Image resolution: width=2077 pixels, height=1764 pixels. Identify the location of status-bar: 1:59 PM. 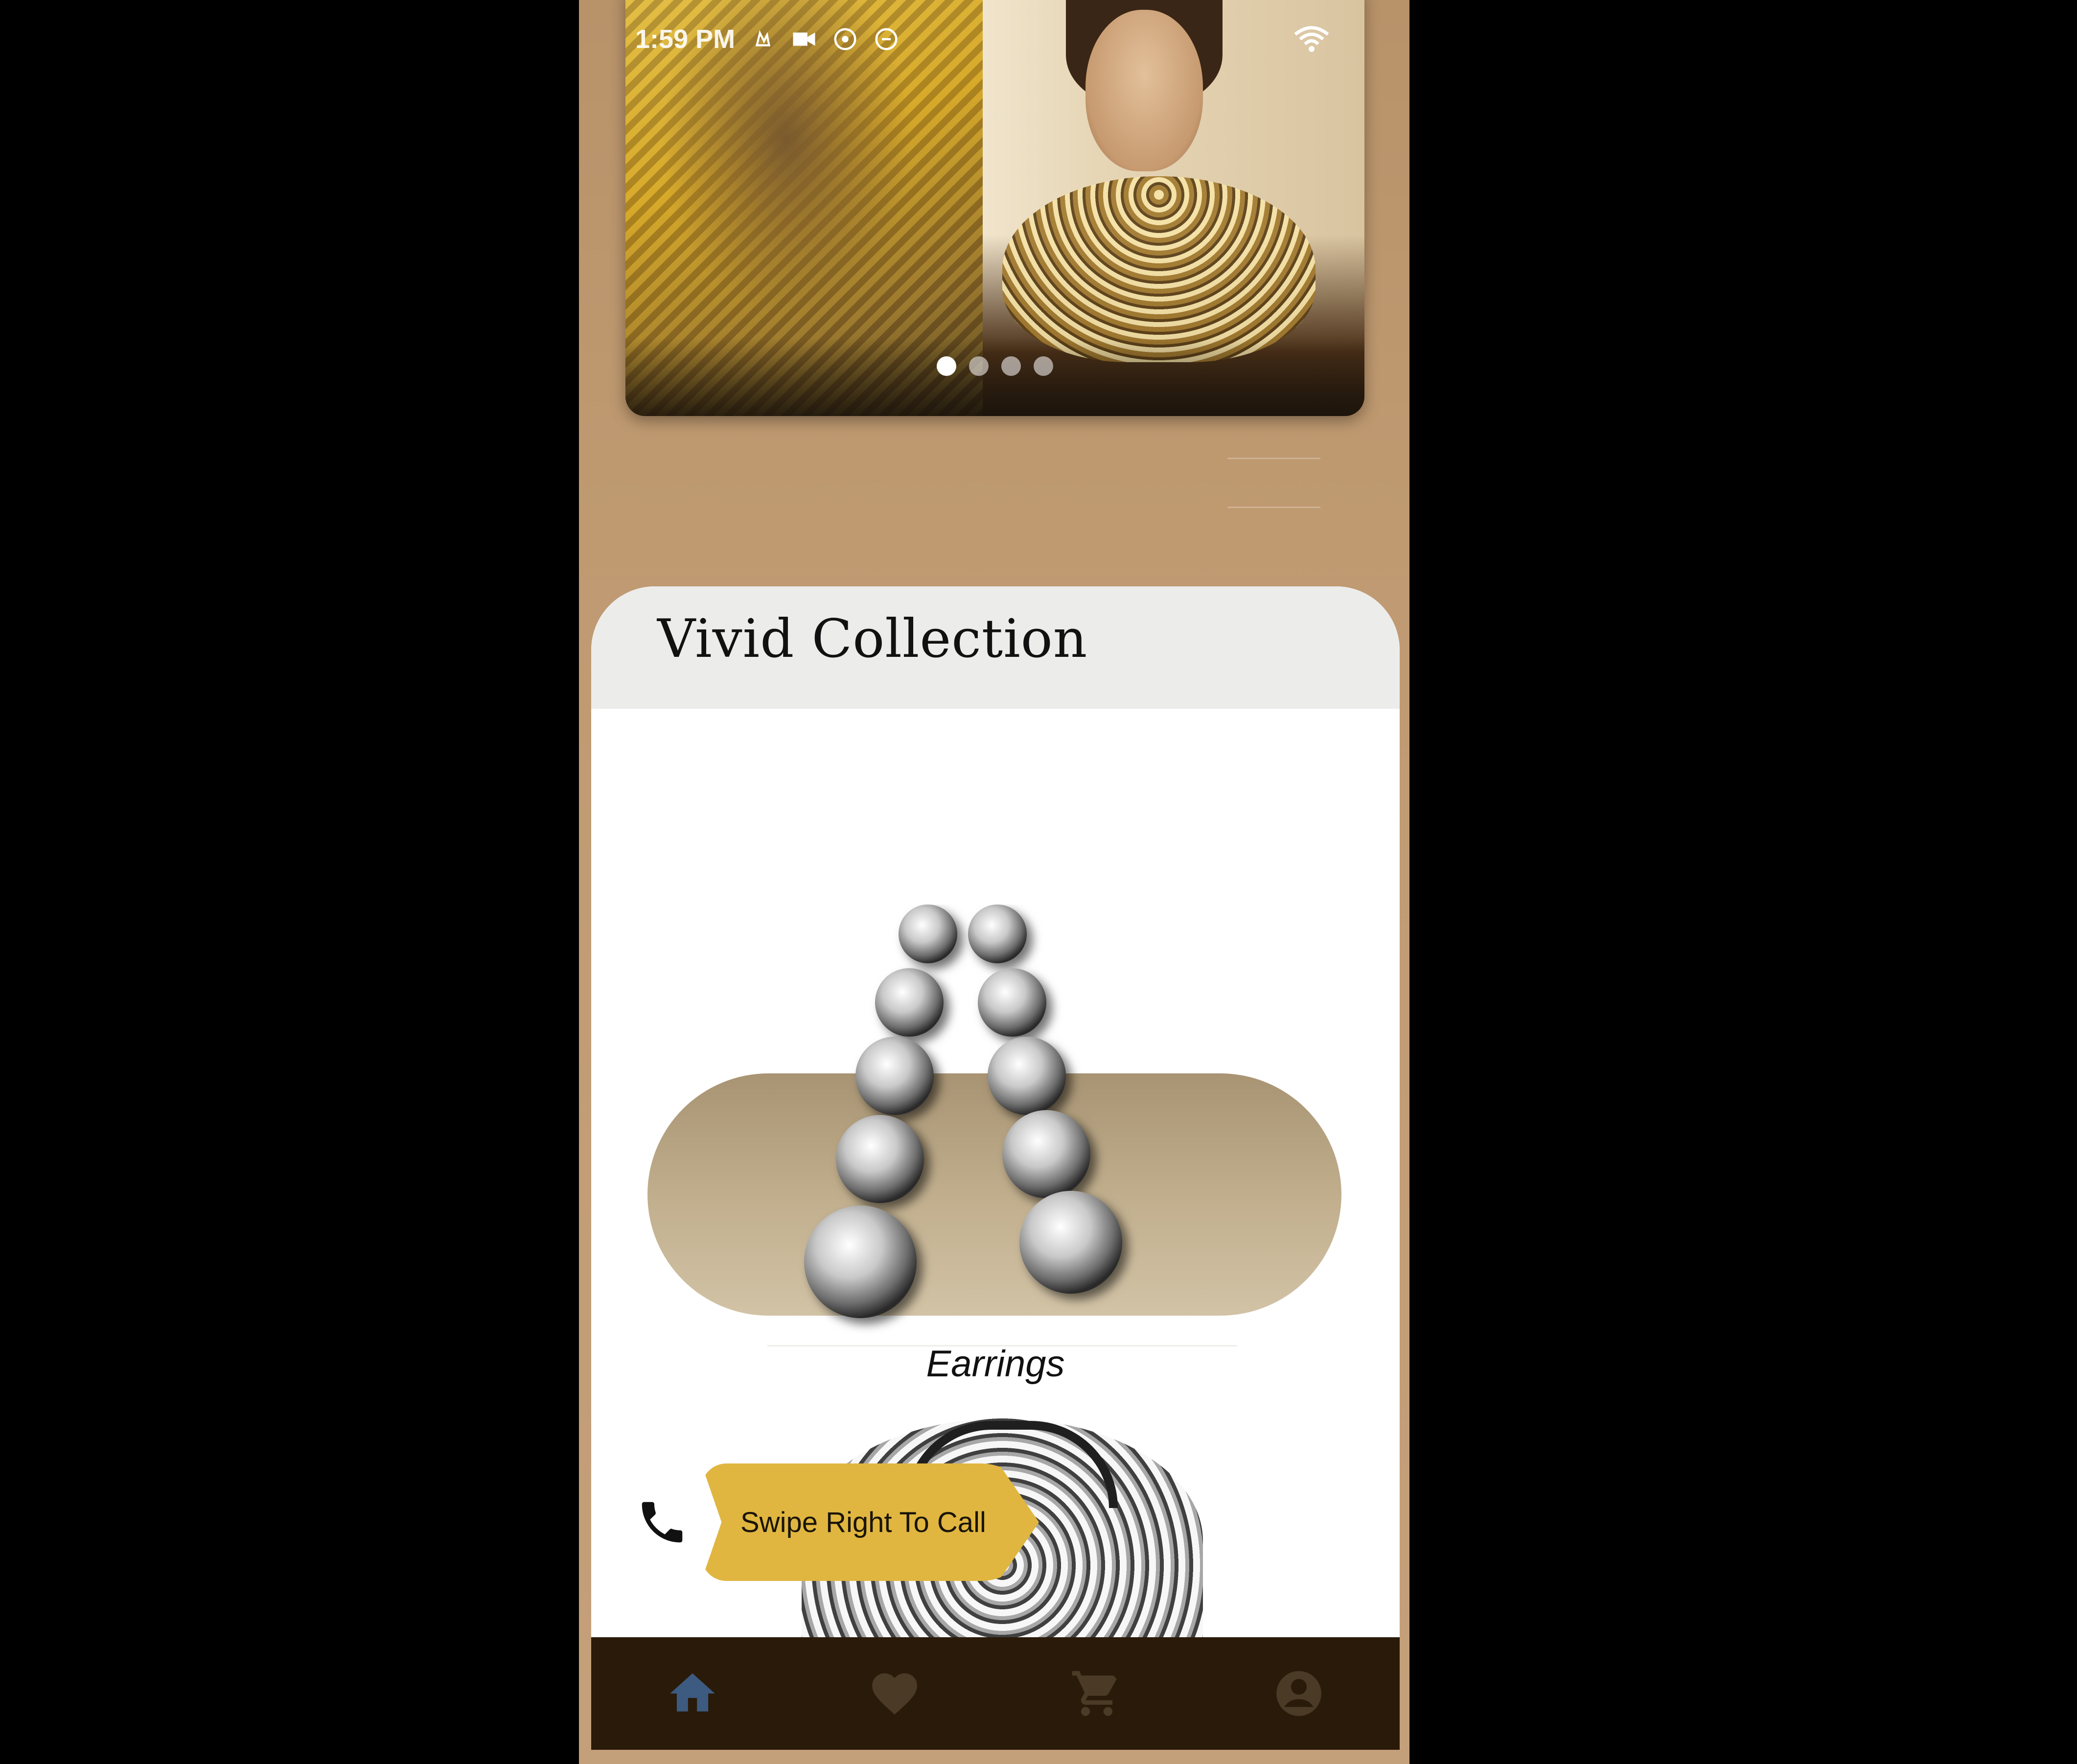
(768, 39).